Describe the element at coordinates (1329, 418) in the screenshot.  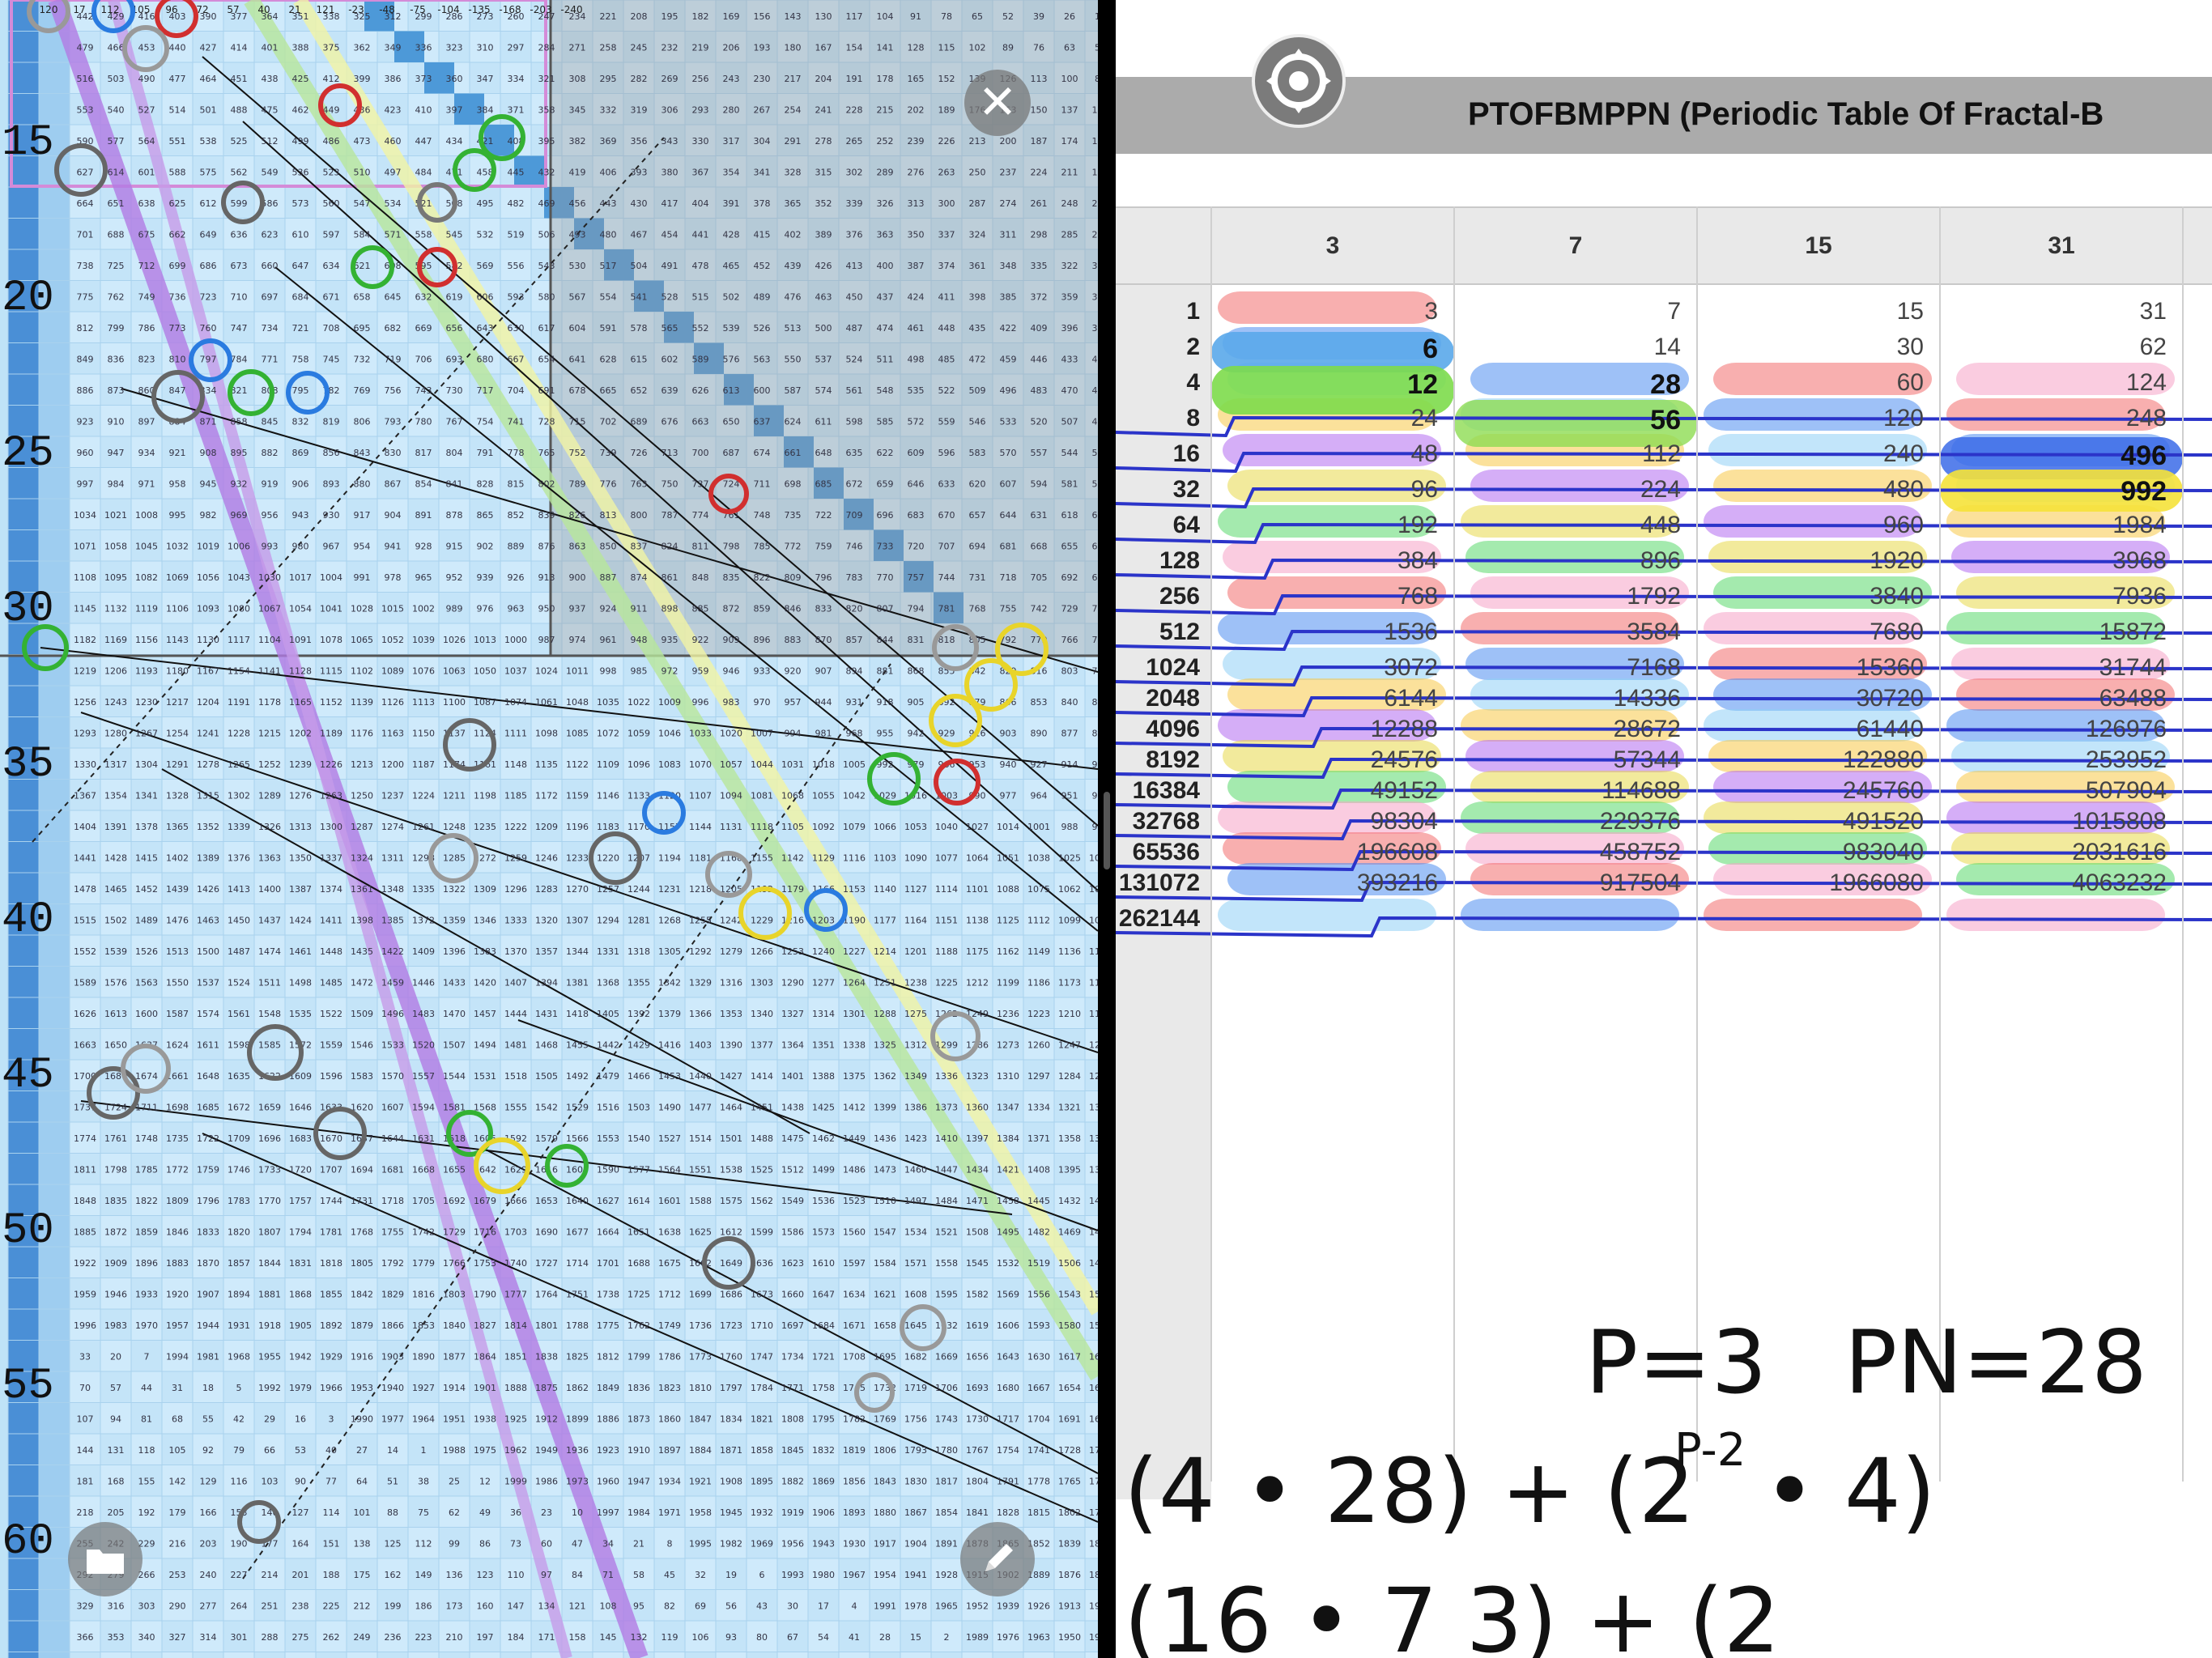
I see `table-cell: 24` at that location.